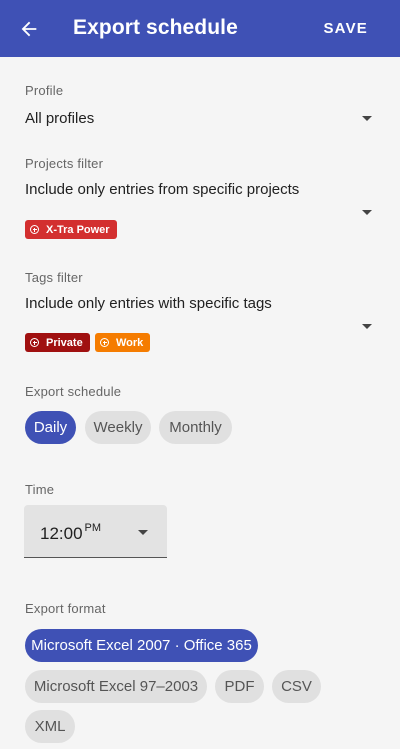 The image size is (400, 749). Describe the element at coordinates (73, 391) in the screenshot. I see `schedule-label: Export schedule` at that location.